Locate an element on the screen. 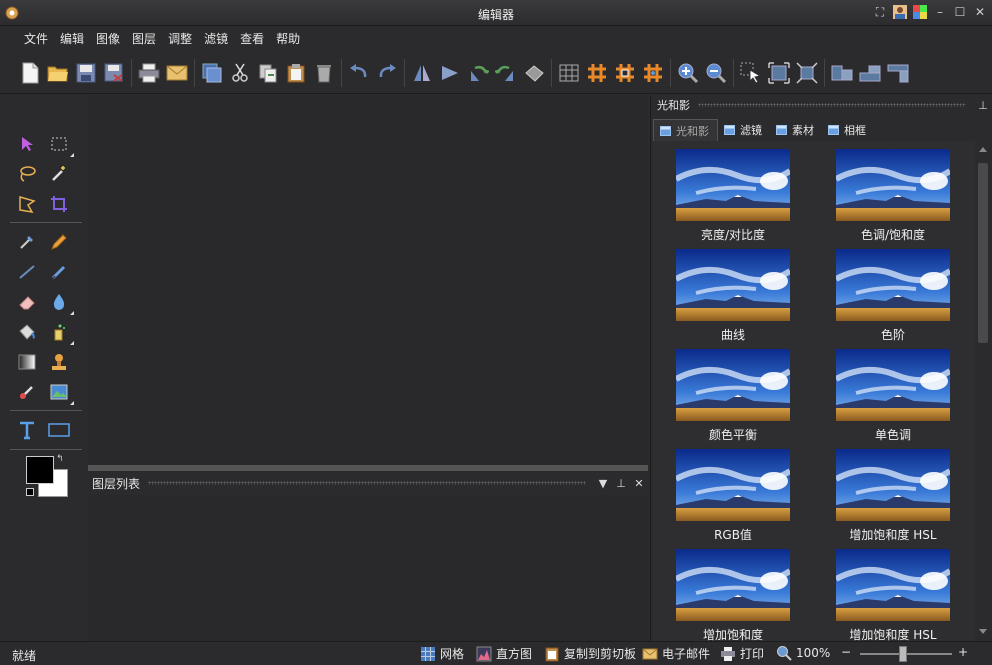  layers-list is located at coordinates (368, 568).